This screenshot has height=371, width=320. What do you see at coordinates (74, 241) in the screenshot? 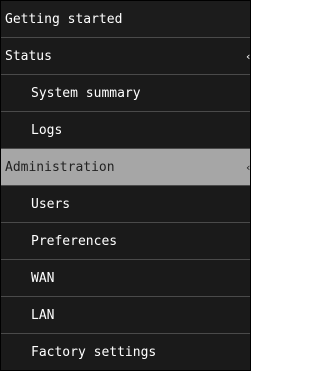
I see `nav-item-label: Preferences` at bounding box center [74, 241].